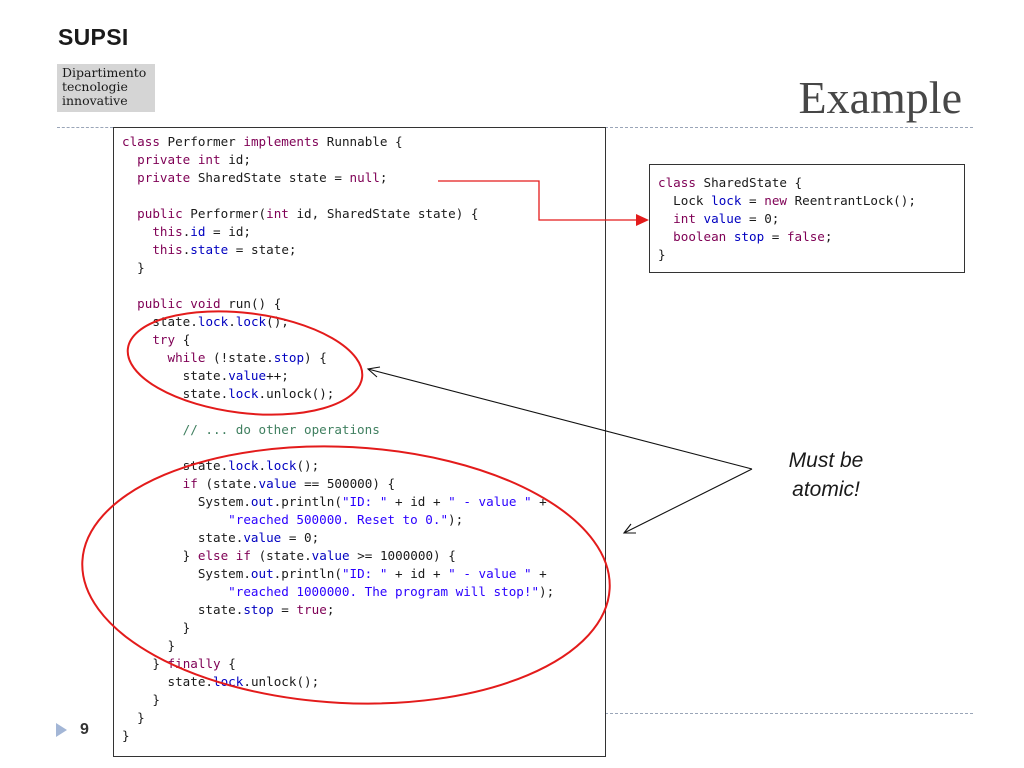  Describe the element at coordinates (560, 419) in the screenshot. I see `pointer-line-top` at that location.